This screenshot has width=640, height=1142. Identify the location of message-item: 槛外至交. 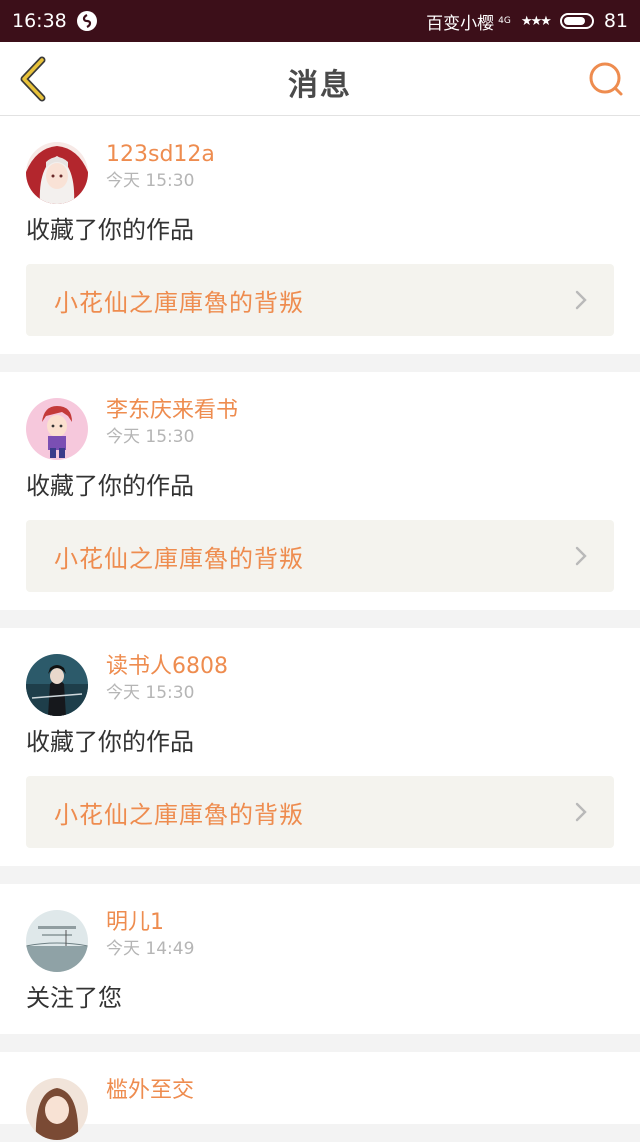
(320, 1096).